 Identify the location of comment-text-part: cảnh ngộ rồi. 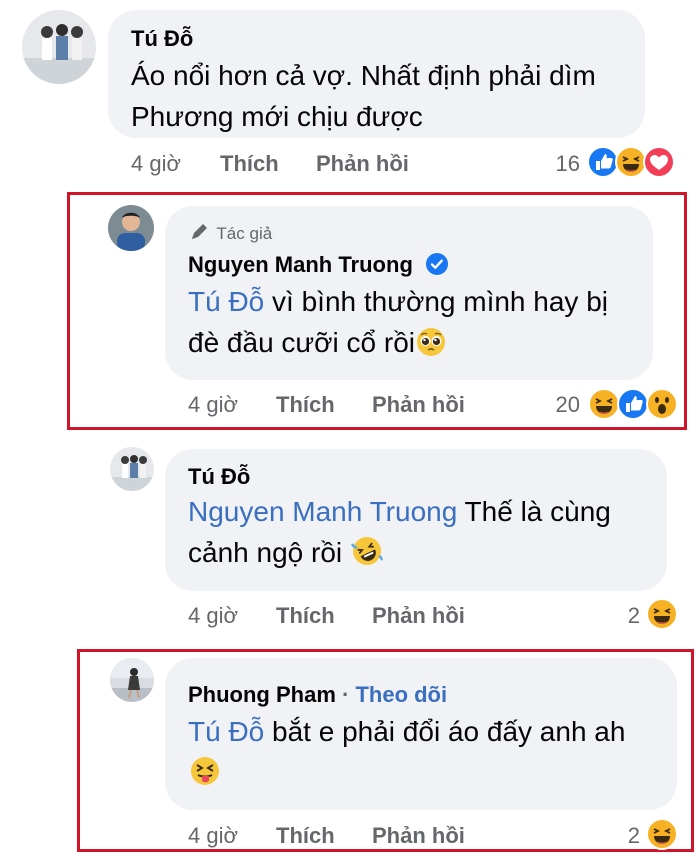
(269, 552).